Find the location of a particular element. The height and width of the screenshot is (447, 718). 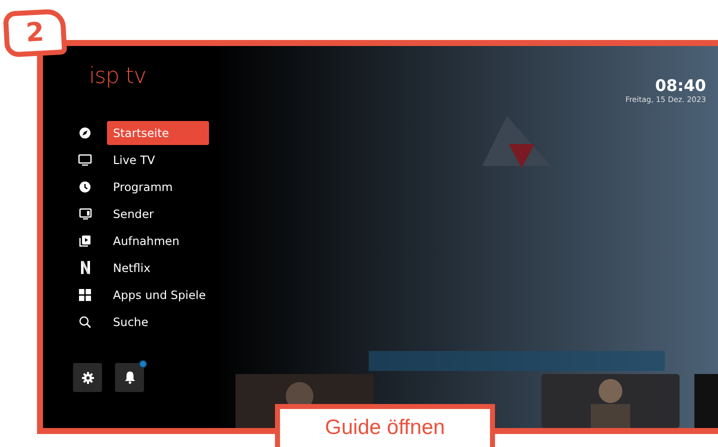

tv-icon is located at coordinates (85, 160).